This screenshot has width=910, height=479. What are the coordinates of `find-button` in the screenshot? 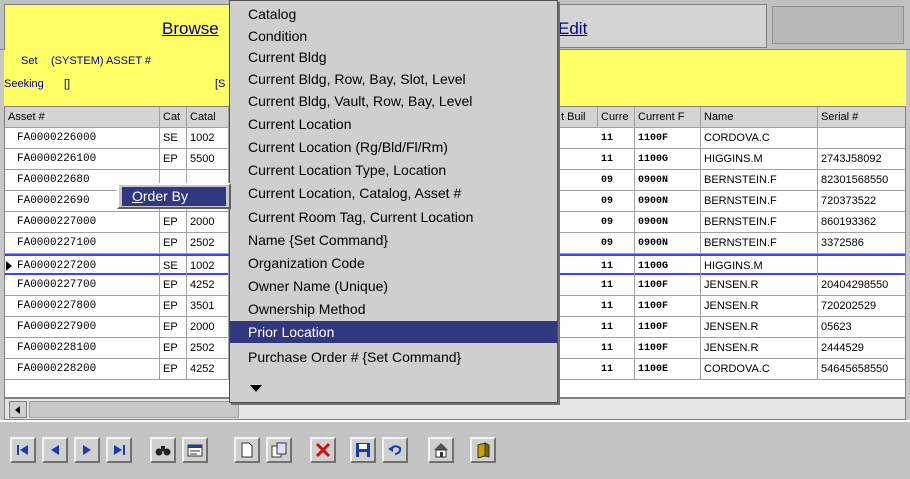 It's located at (163, 450).